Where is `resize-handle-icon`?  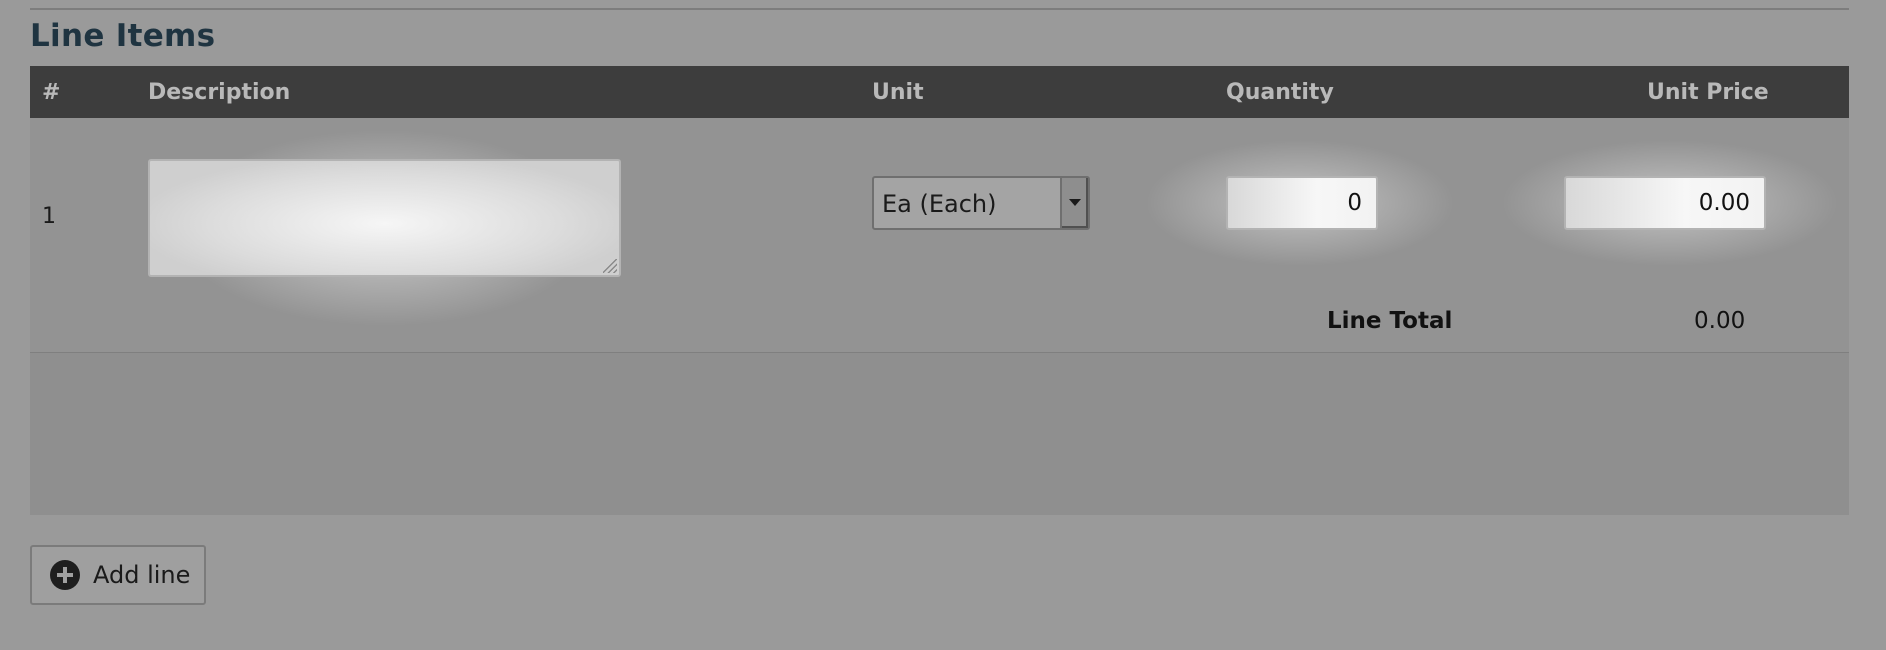 resize-handle-icon is located at coordinates (610, 266).